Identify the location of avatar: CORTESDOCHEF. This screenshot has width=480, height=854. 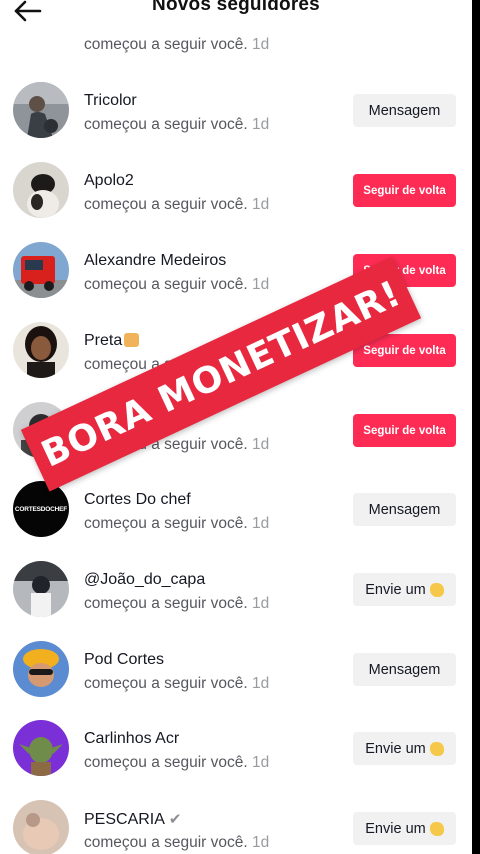
(41, 509).